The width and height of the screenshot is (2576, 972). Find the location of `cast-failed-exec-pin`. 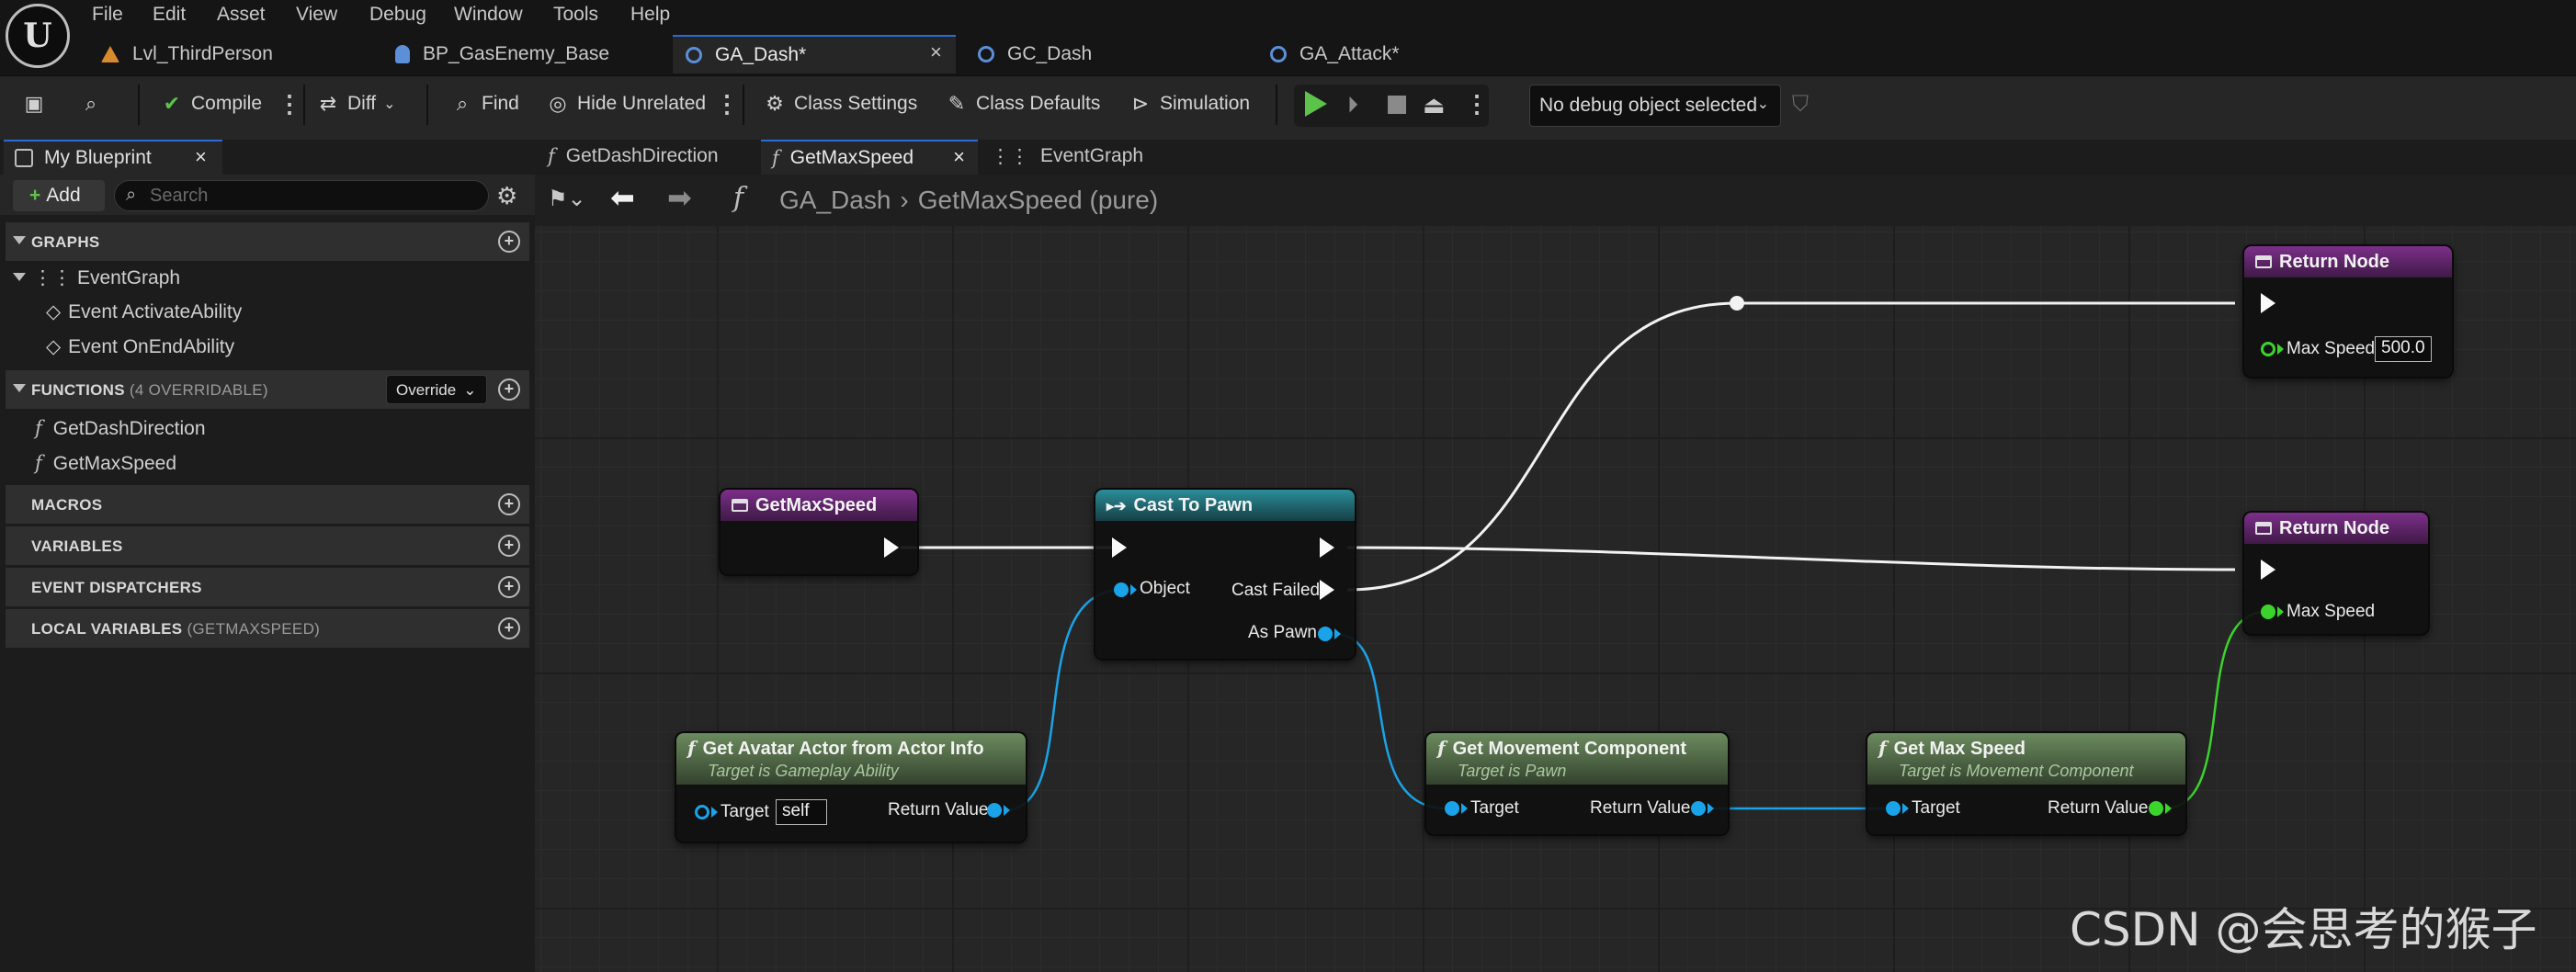

cast-failed-exec-pin is located at coordinates (1327, 590).